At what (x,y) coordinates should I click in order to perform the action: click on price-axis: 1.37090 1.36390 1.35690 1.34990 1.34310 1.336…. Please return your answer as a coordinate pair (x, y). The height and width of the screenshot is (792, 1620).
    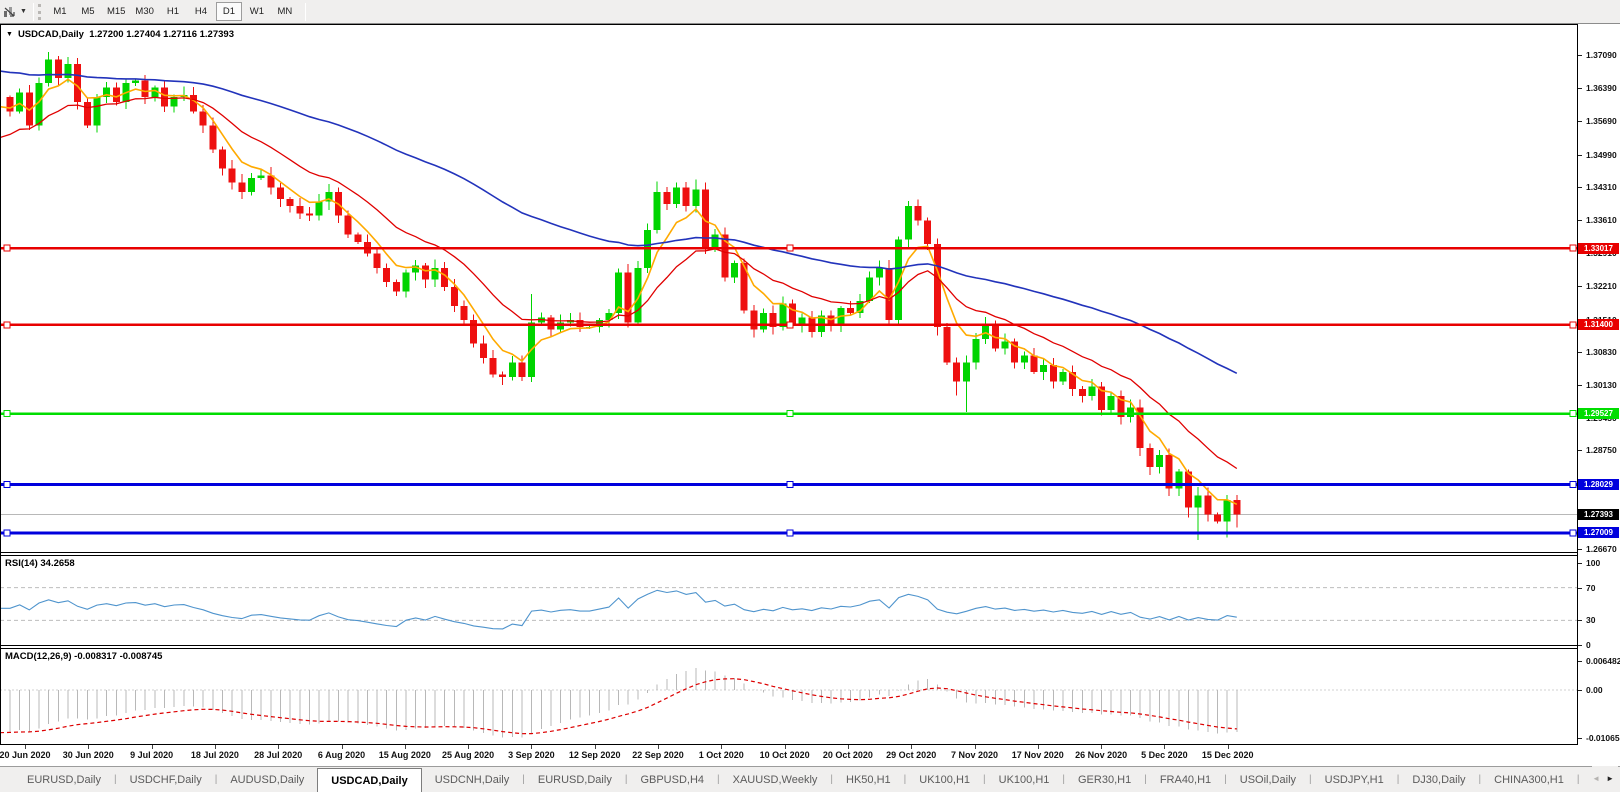
    Looking at the image, I should click on (1599, 384).